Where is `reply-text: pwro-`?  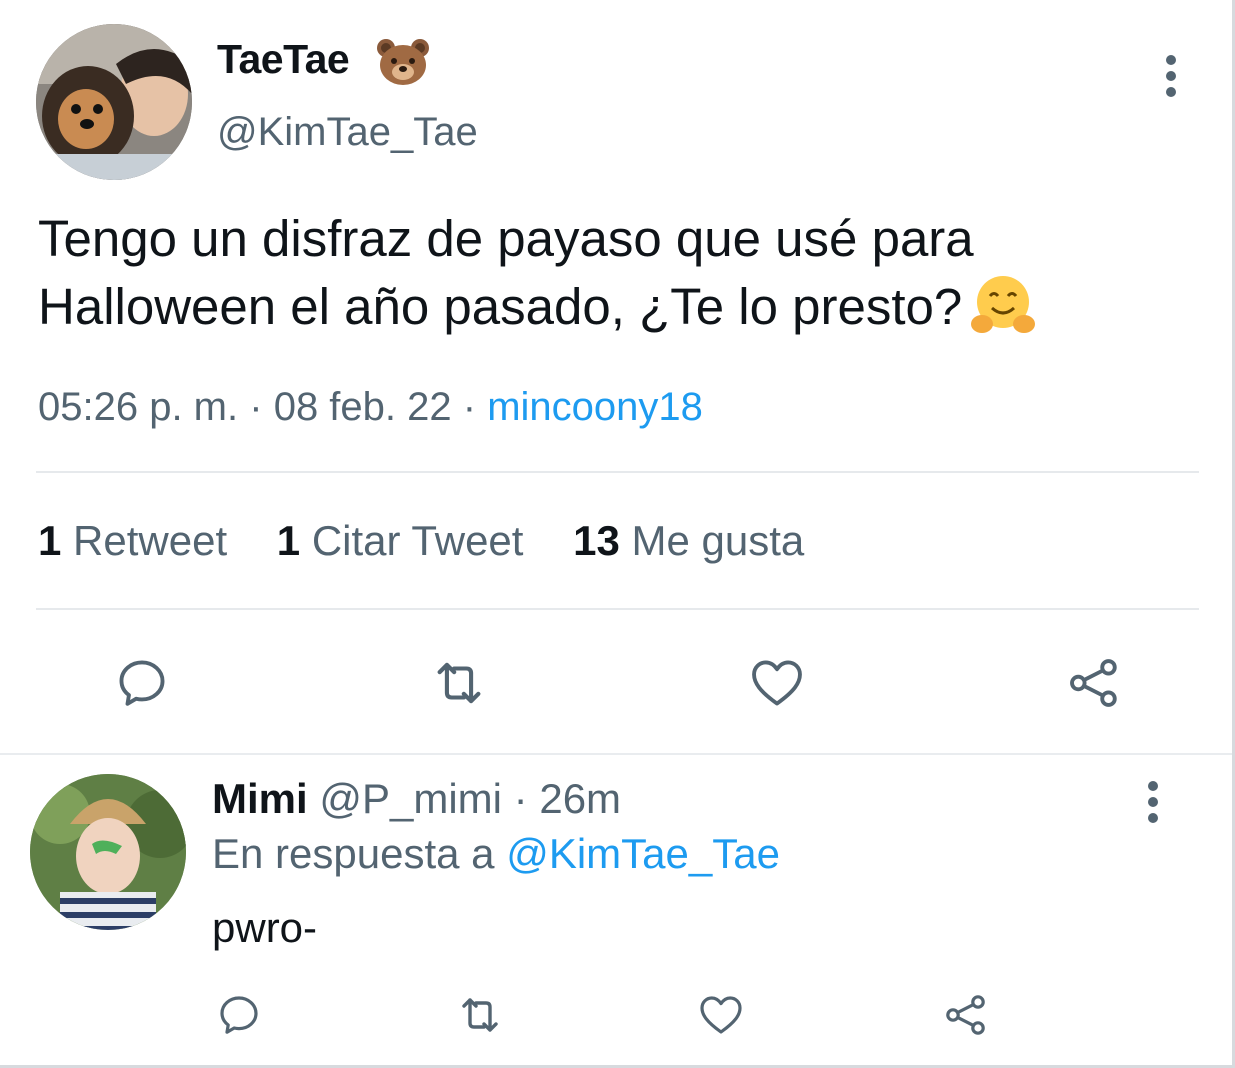
reply-text: pwro- is located at coordinates (265, 927).